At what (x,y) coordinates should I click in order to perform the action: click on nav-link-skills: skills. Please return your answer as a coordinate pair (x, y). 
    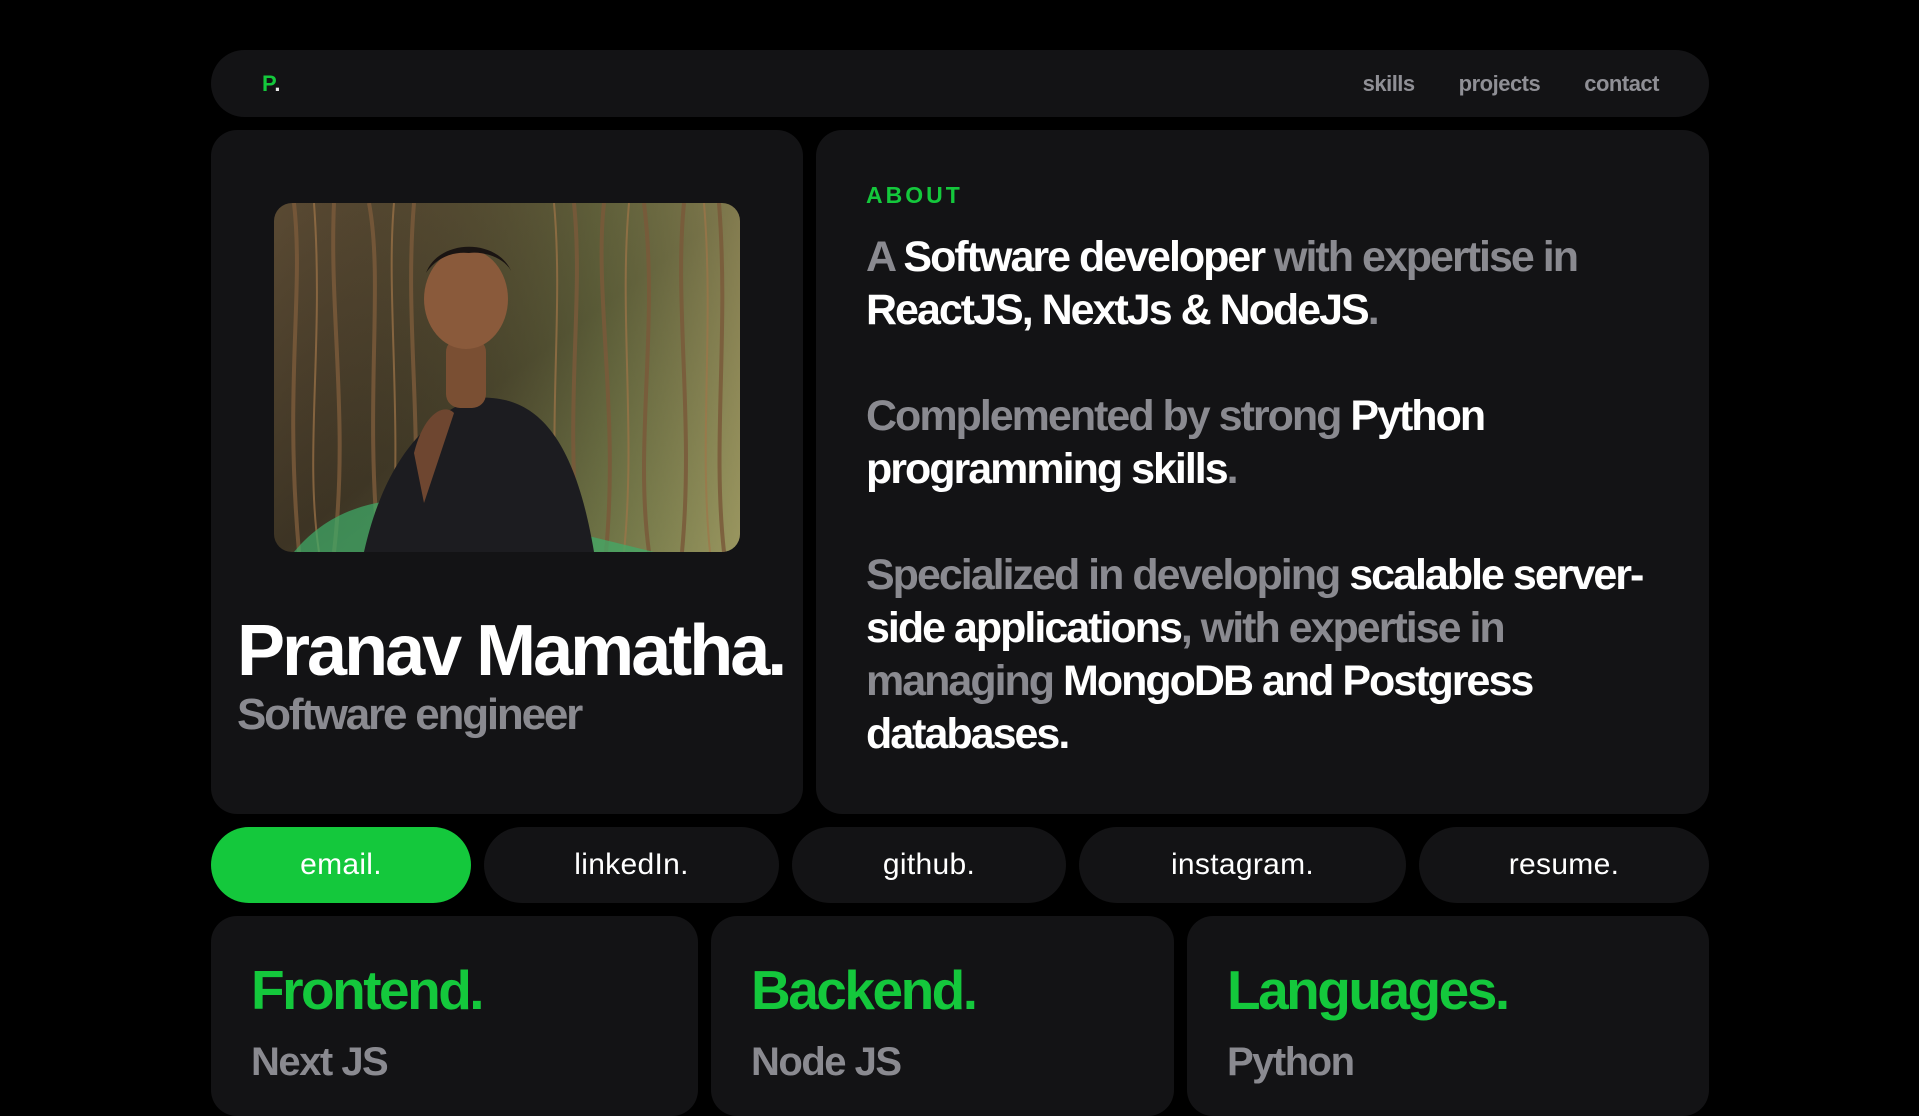
    Looking at the image, I should click on (1389, 84).